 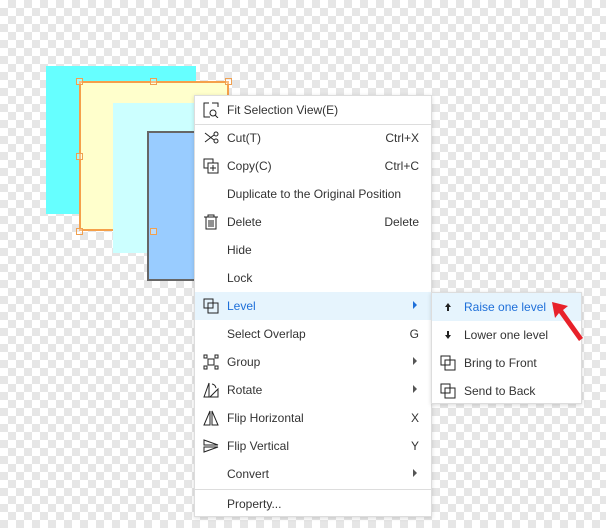 I want to click on flip-horizontal-icon, so click(x=211, y=418).